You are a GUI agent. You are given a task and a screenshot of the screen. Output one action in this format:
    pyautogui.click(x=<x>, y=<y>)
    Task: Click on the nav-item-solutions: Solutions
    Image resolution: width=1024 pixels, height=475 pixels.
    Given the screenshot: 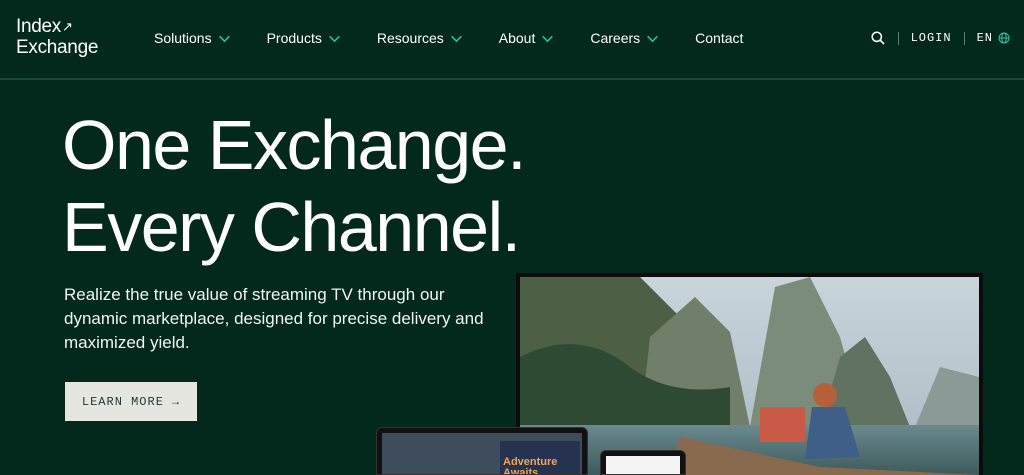 What is the action you would take?
    pyautogui.click(x=192, y=38)
    